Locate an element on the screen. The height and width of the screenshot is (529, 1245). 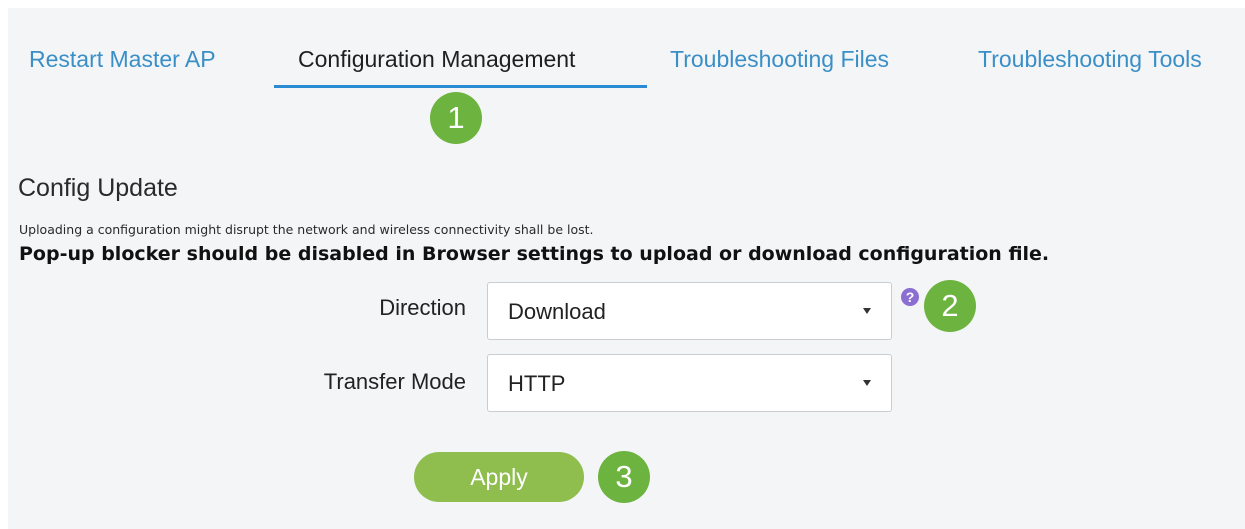
step-badge-1: 1 is located at coordinates (456, 118).